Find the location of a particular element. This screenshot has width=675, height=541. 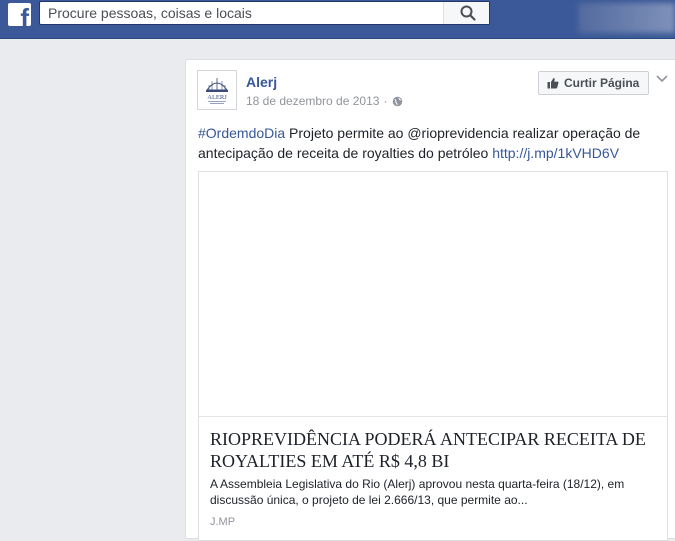

top-bar: f is located at coordinates (337, 19).